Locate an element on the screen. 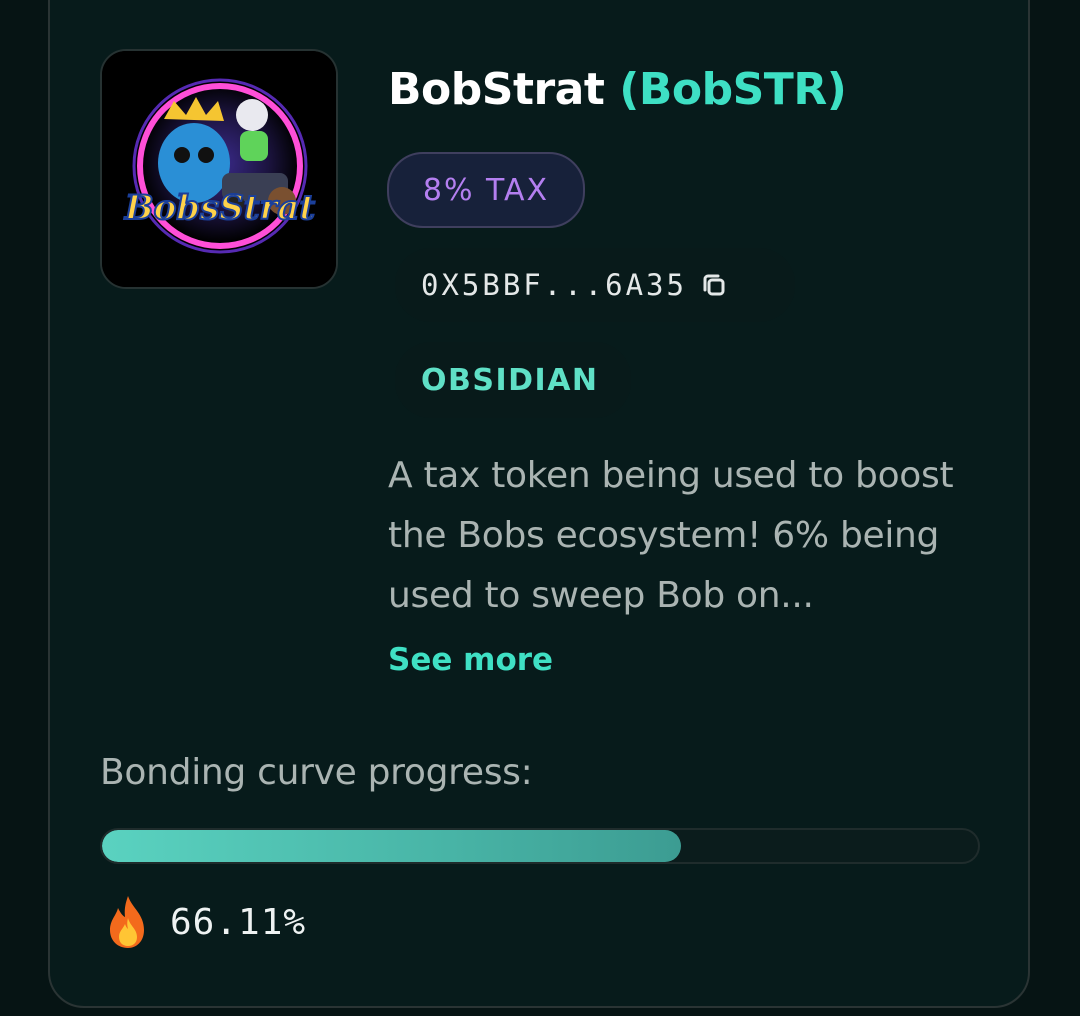  tax-badge: 8% TAX is located at coordinates (486, 190).